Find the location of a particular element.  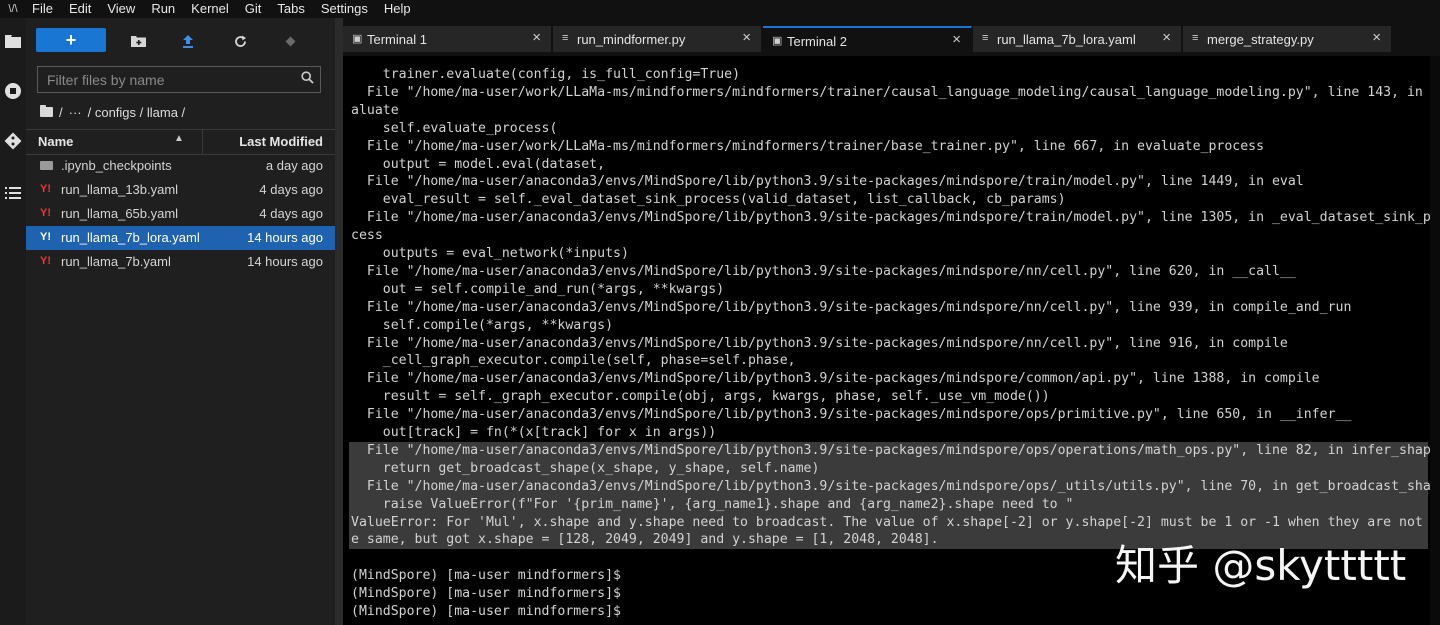

menu-git: Git is located at coordinates (253, 9).